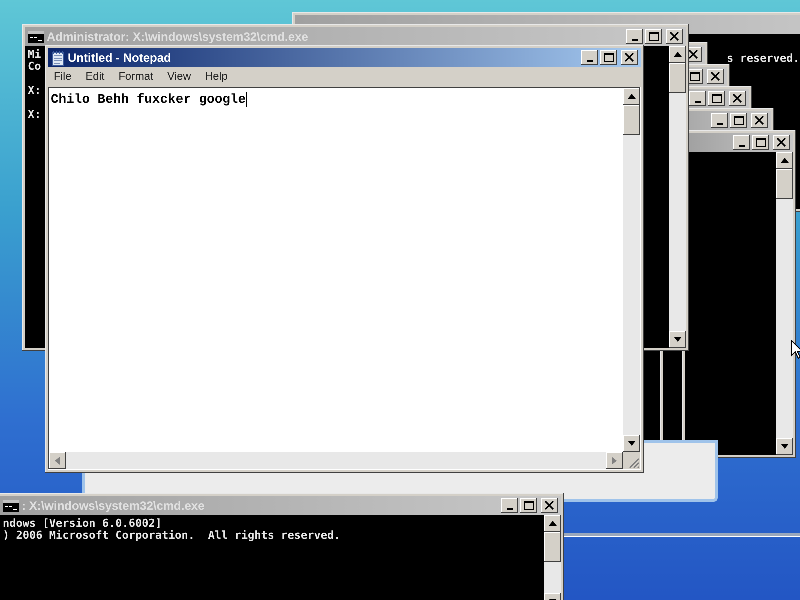  I want to click on menu-item: Edit, so click(95, 77).